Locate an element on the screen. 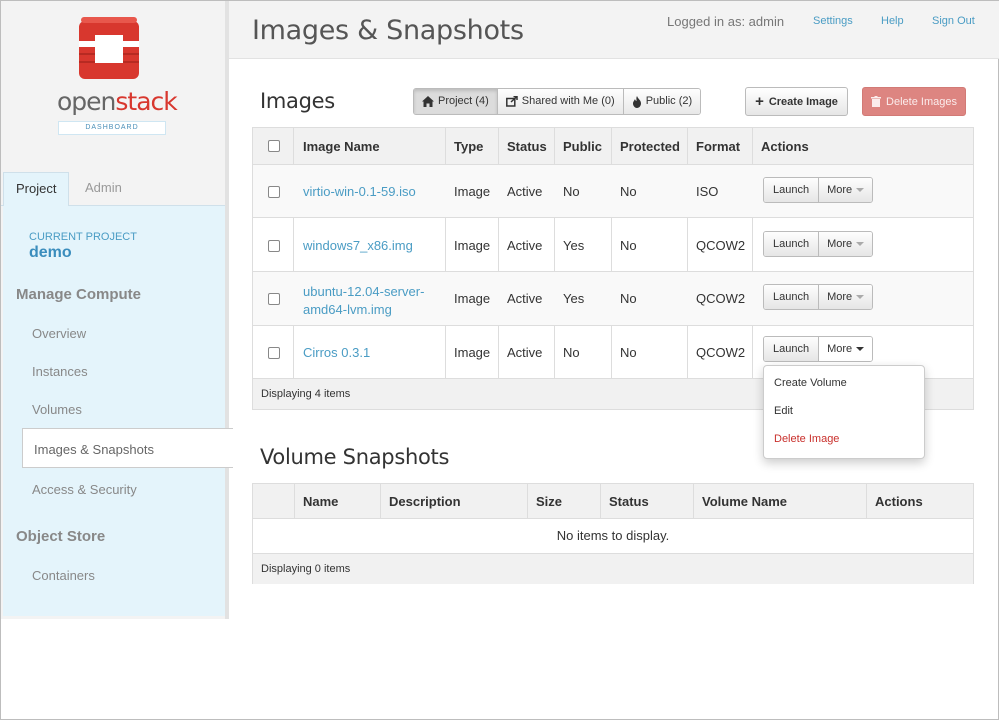  settings-link: Settings is located at coordinates (833, 21).